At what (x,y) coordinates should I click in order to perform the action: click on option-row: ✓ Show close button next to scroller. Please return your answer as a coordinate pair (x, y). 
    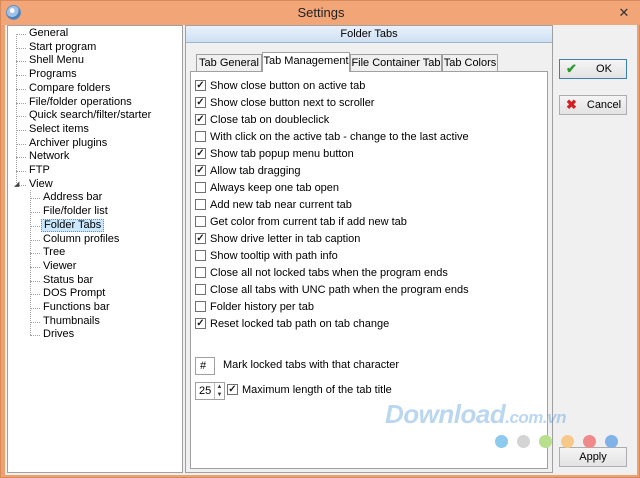
    Looking at the image, I should click on (285, 103).